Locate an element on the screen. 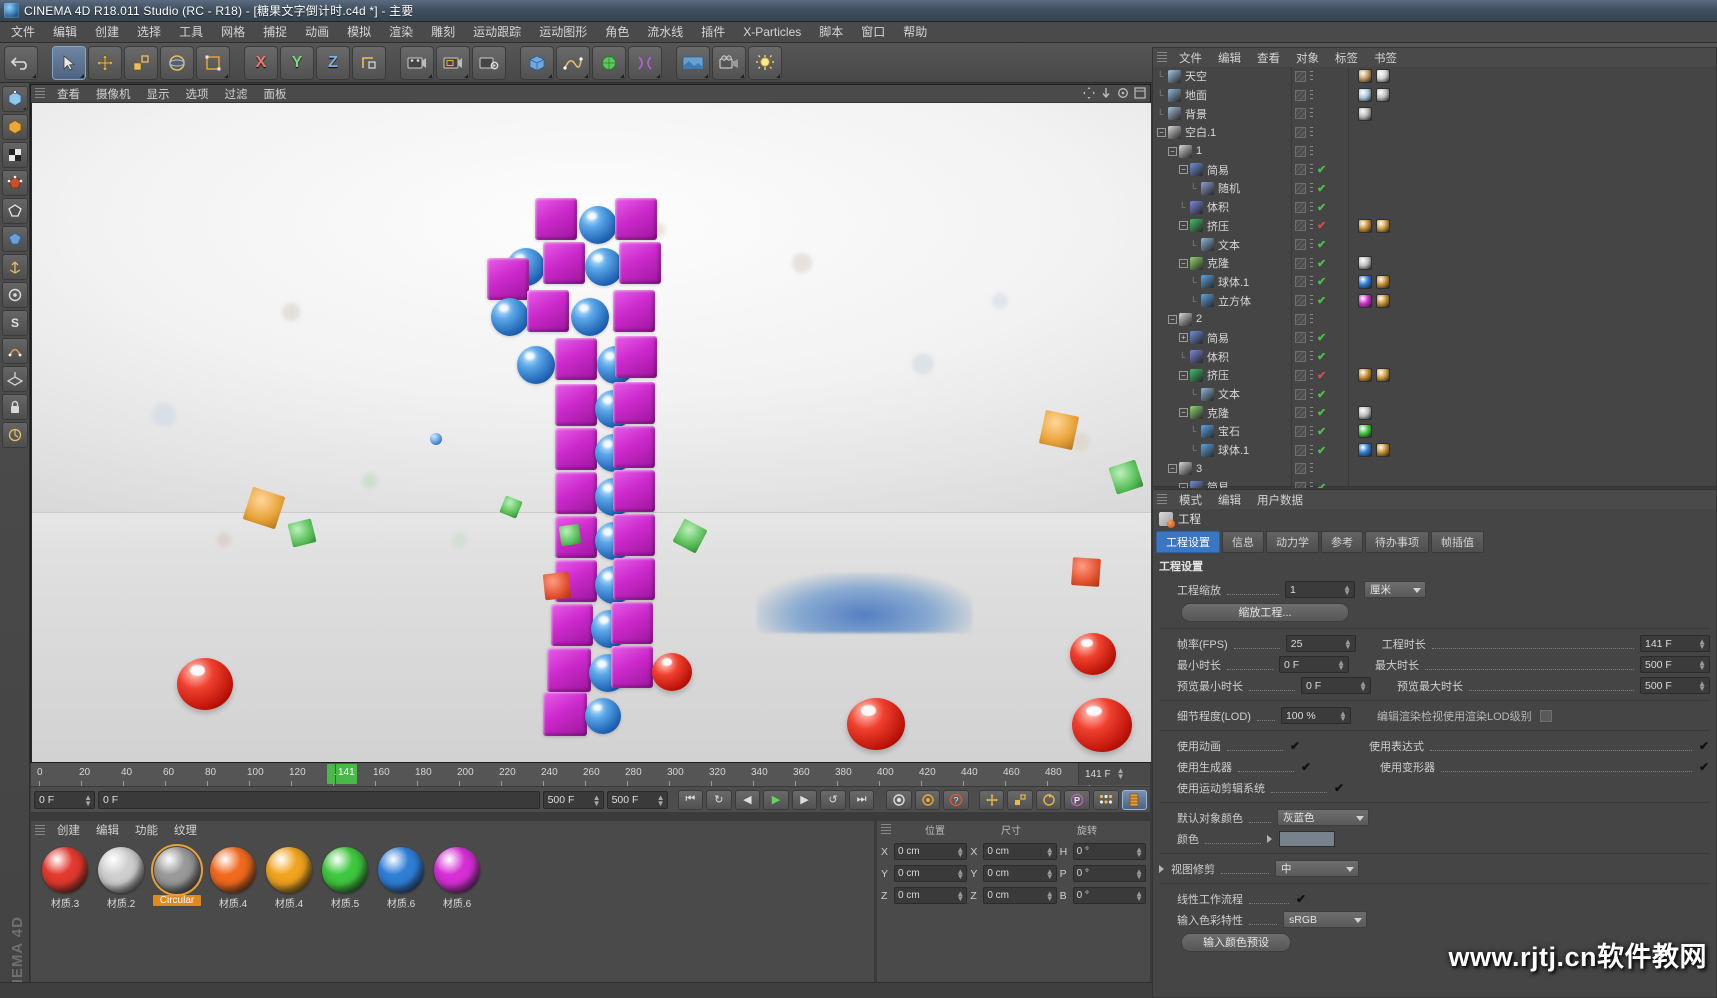 Image resolution: width=1717 pixels, height=998 pixels. object-row: └ 体积 ✔ is located at coordinates (1434, 356).